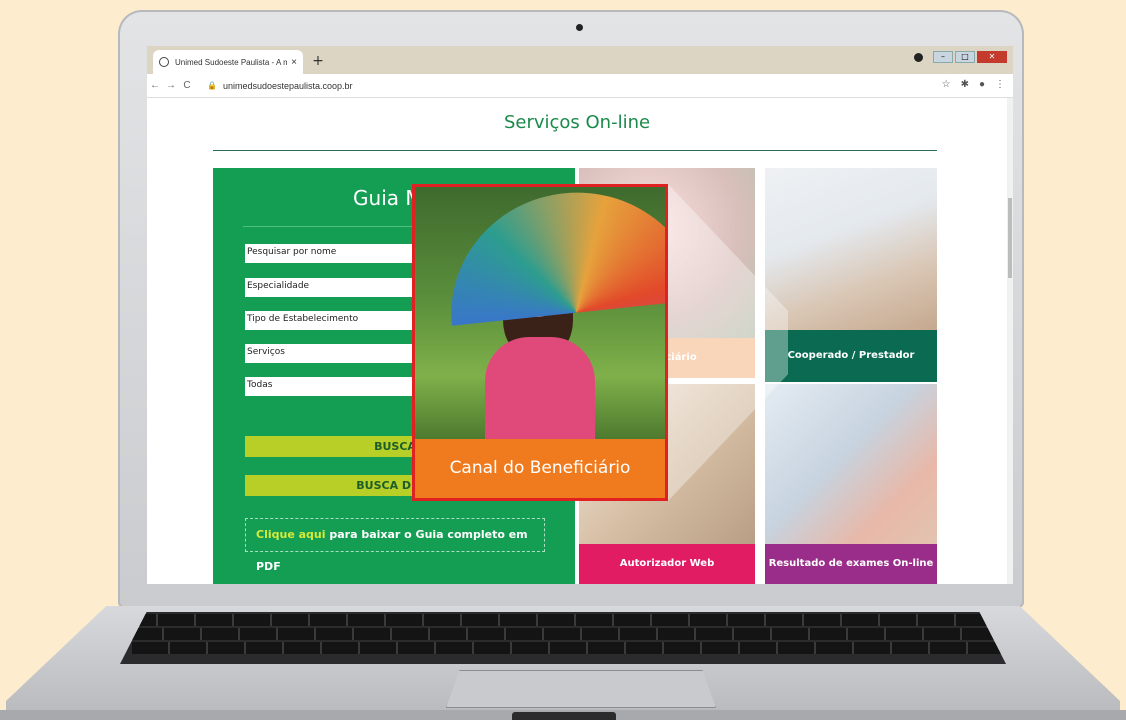 This screenshot has height=720, width=1126. I want to click on record-icon, so click(918, 57).